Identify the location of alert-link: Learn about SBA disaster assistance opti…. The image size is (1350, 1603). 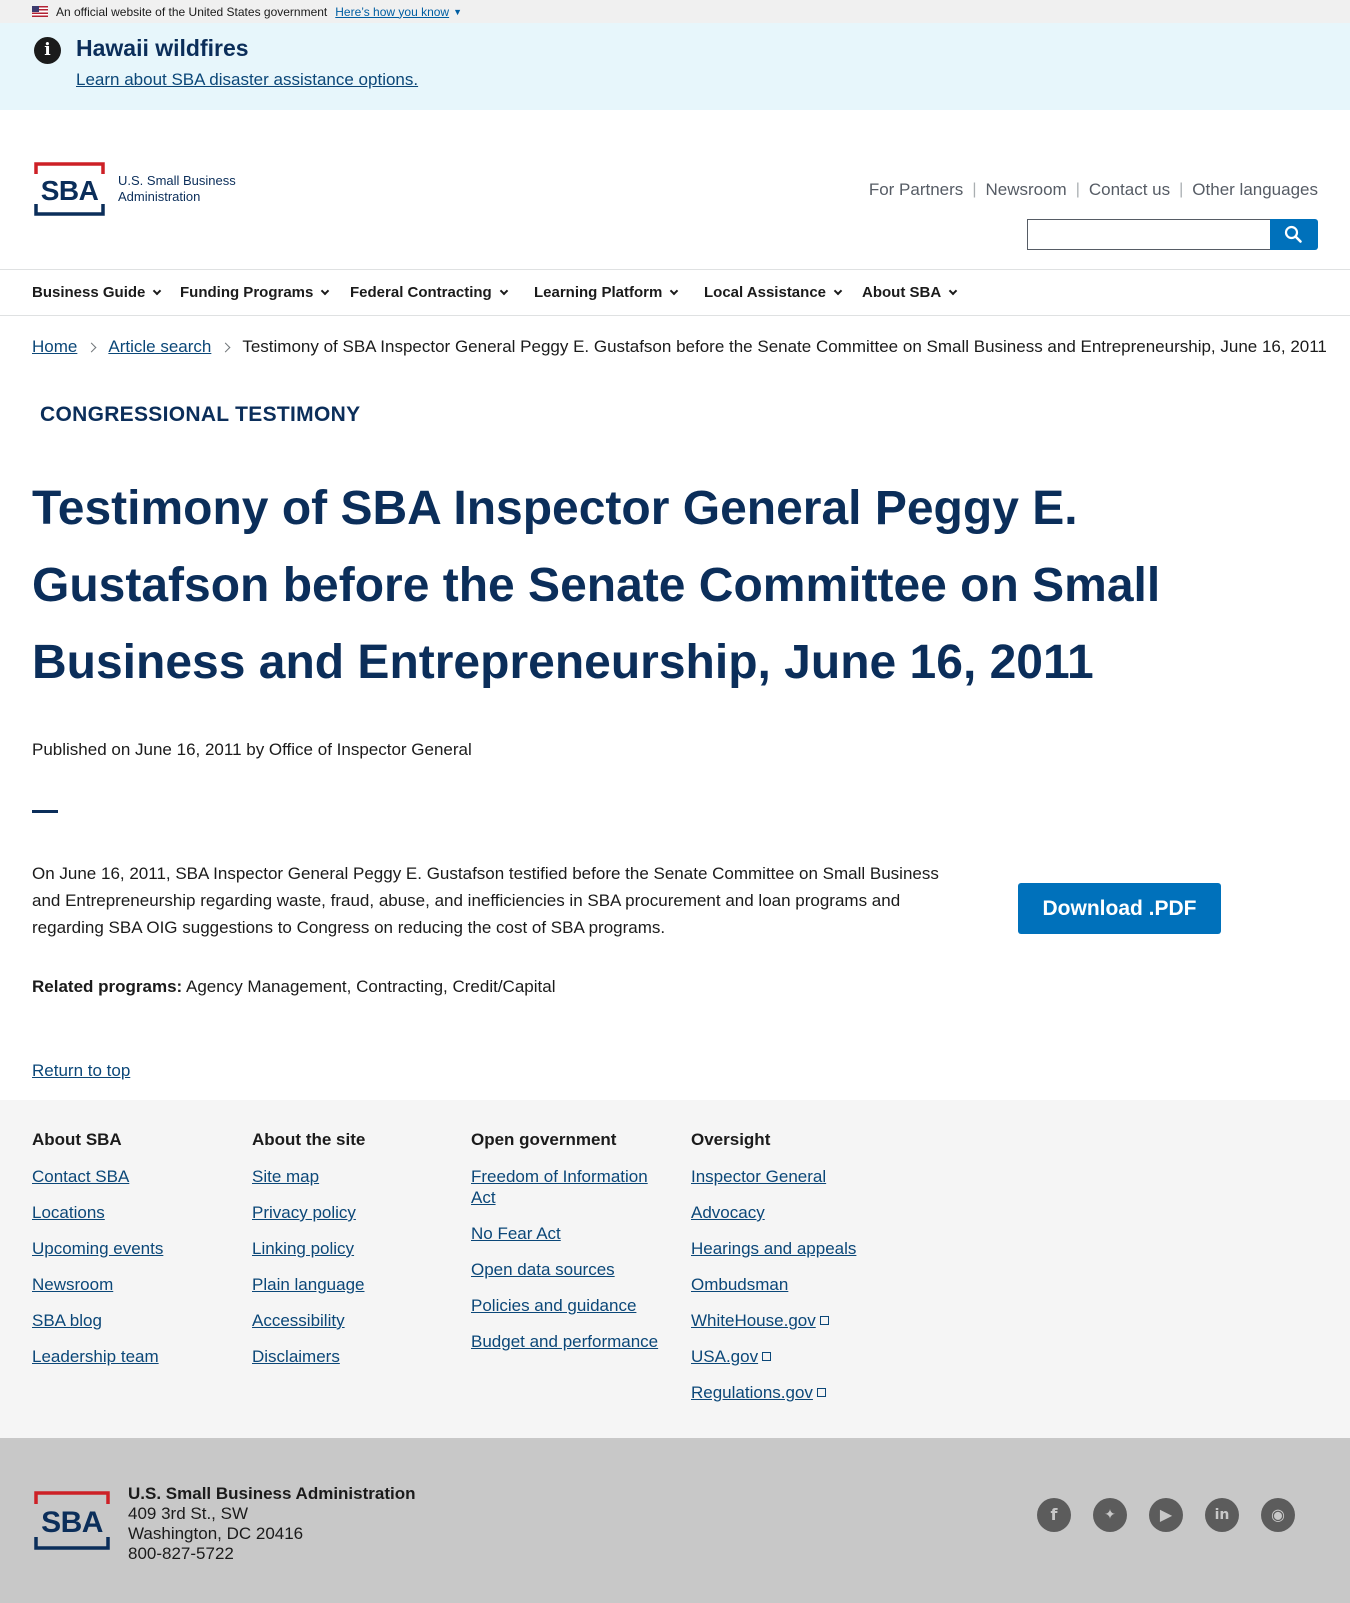
(247, 80).